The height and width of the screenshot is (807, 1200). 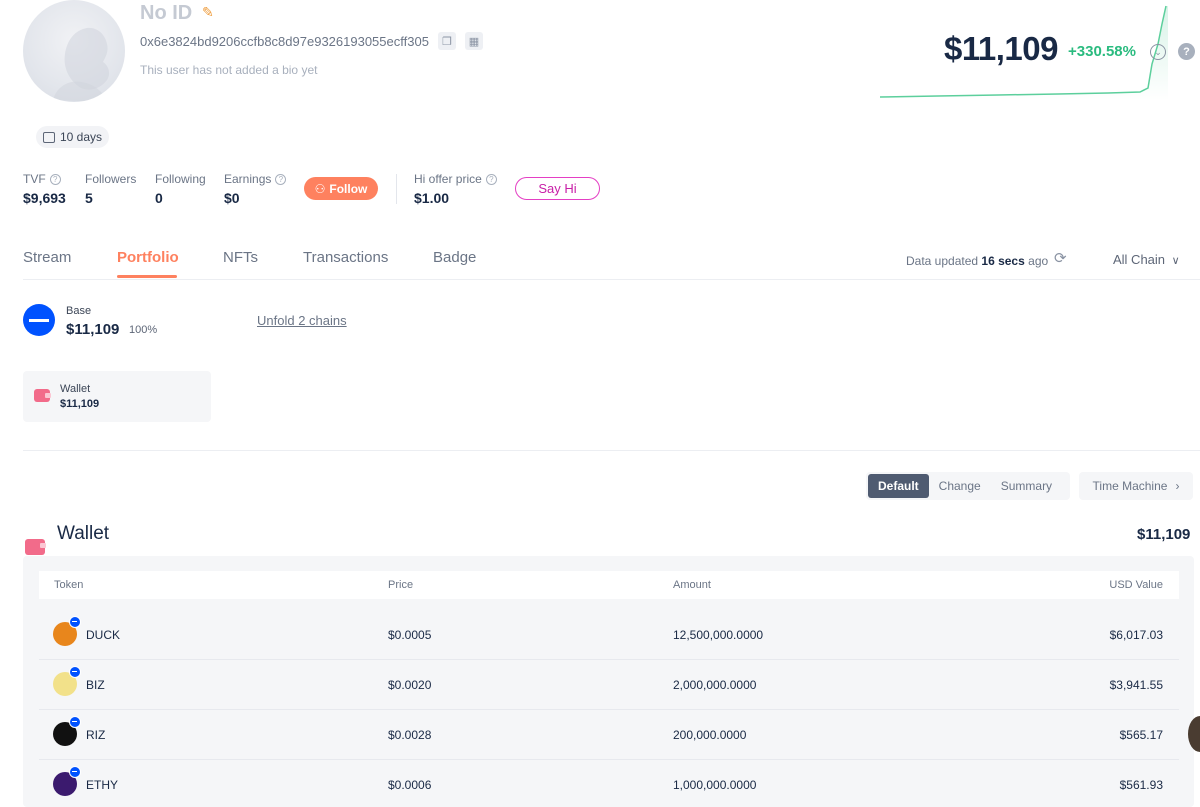 I want to click on view-mode-toggle: Default Change Summary, so click(x=968, y=486).